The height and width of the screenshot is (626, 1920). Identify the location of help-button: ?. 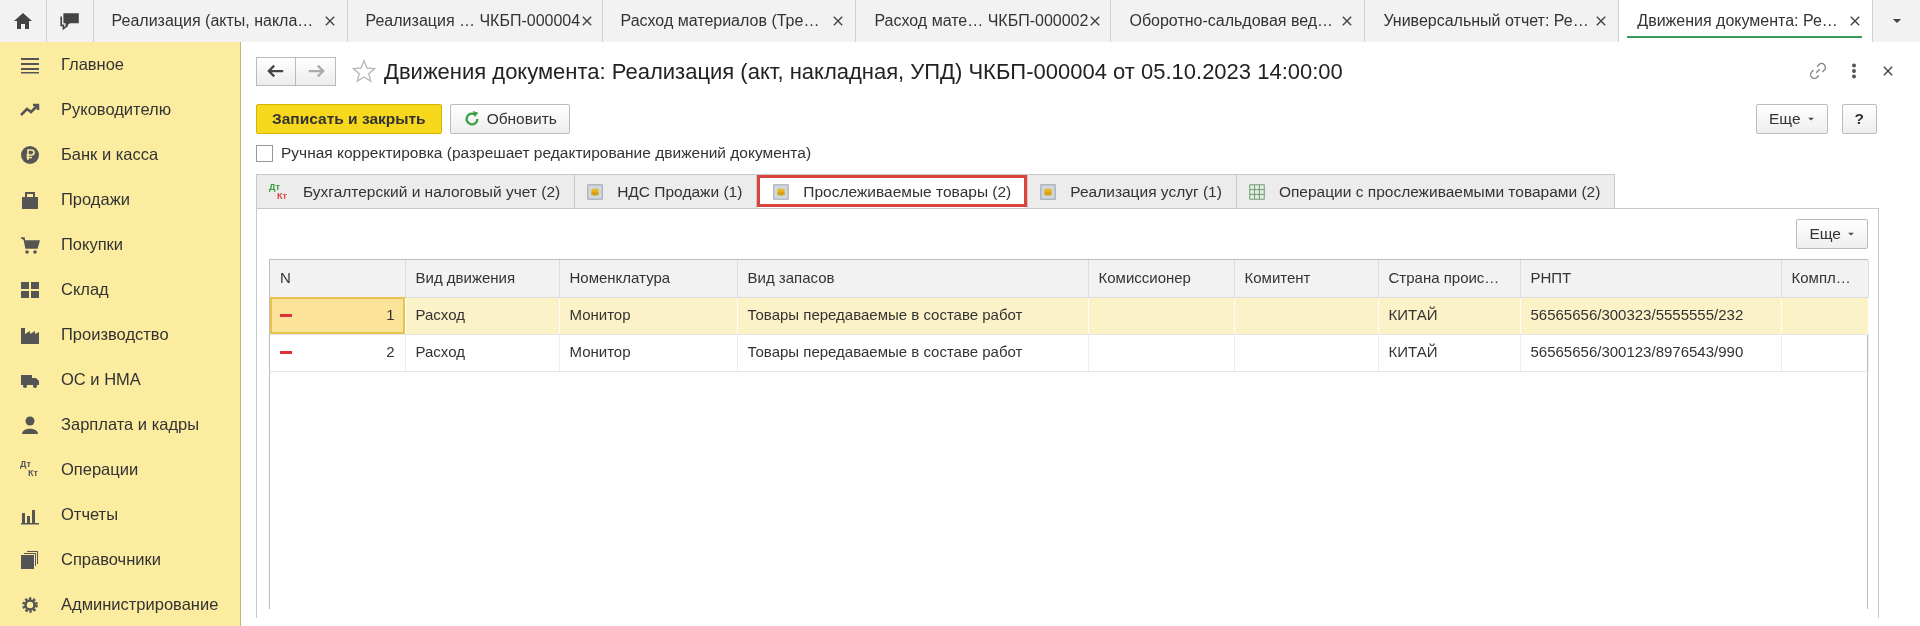
(1859, 119).